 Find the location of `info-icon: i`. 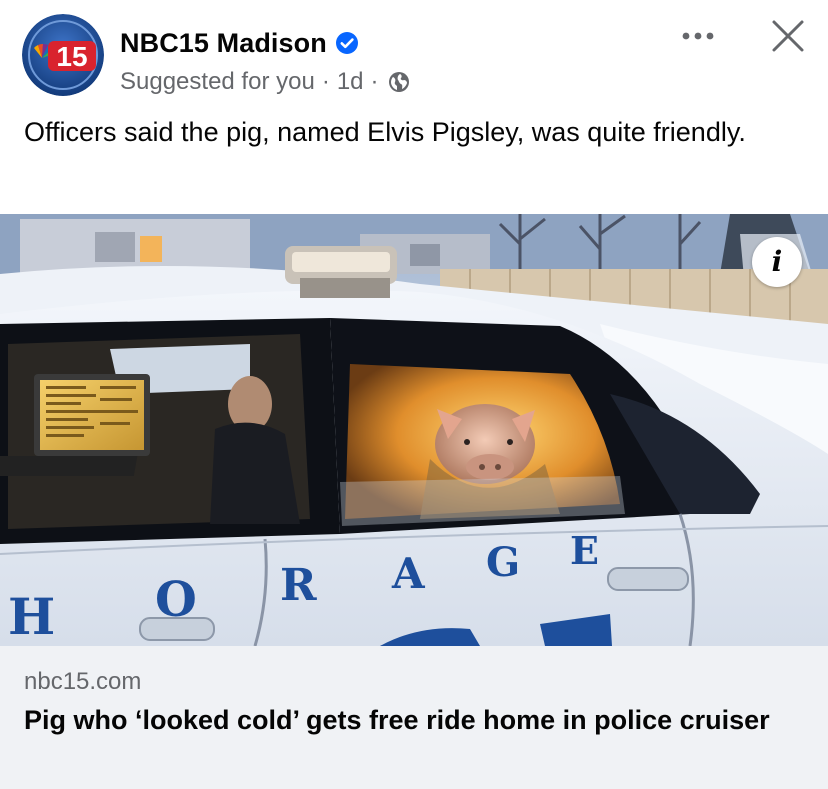

info-icon: i is located at coordinates (777, 261).